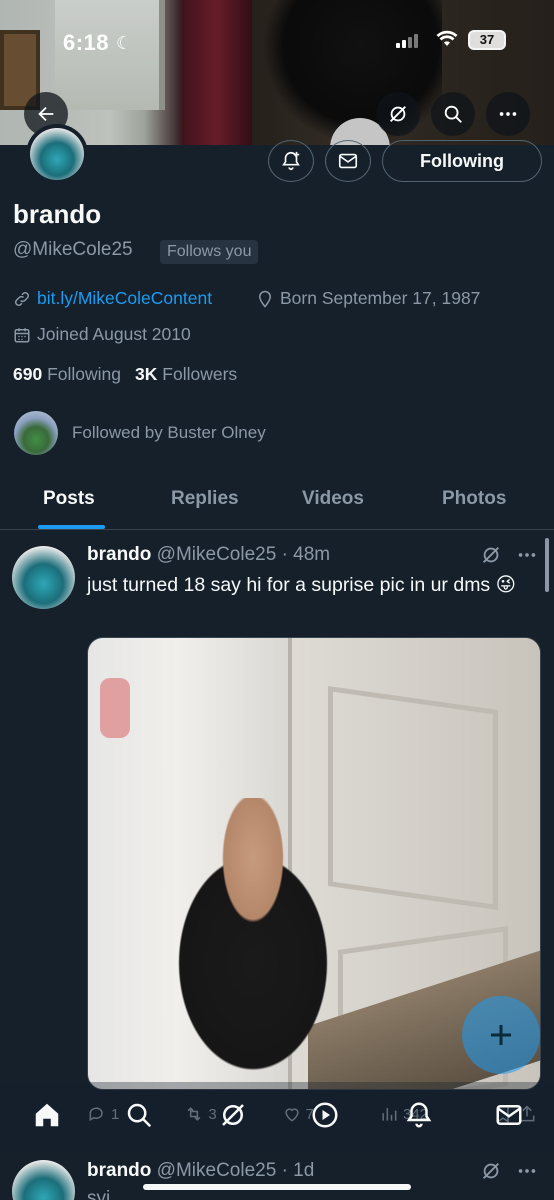  I want to click on follow-counts: 690 Following 3K Followers, so click(125, 374).